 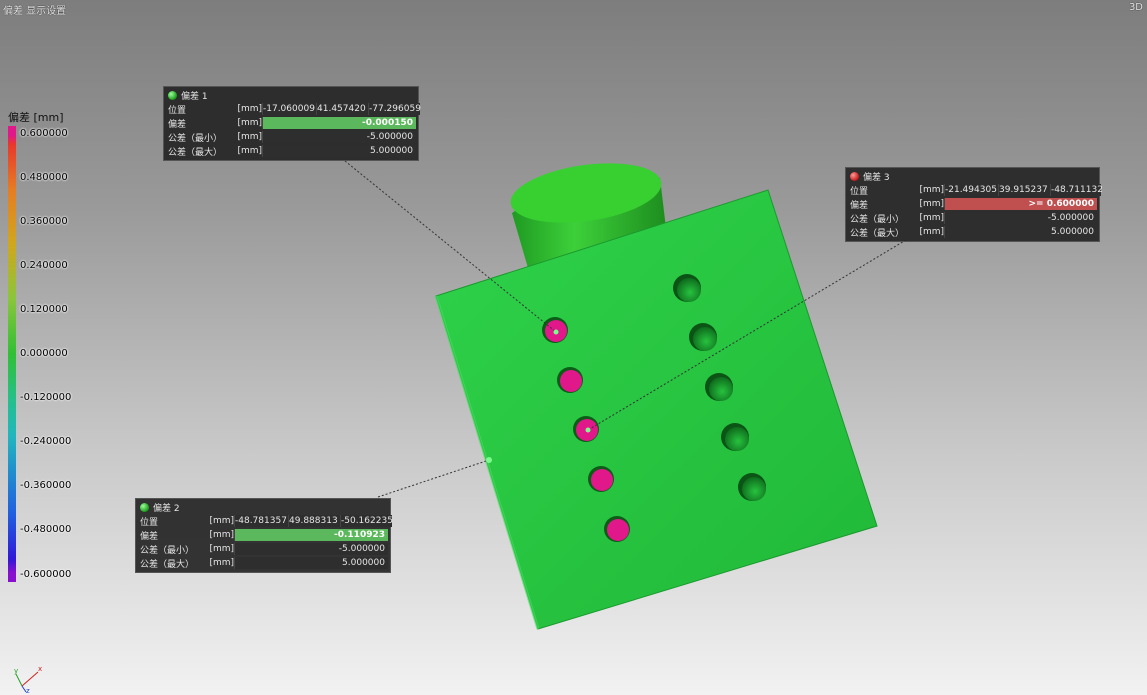 What do you see at coordinates (16, 671) in the screenshot?
I see `axis-y-label: y` at bounding box center [16, 671].